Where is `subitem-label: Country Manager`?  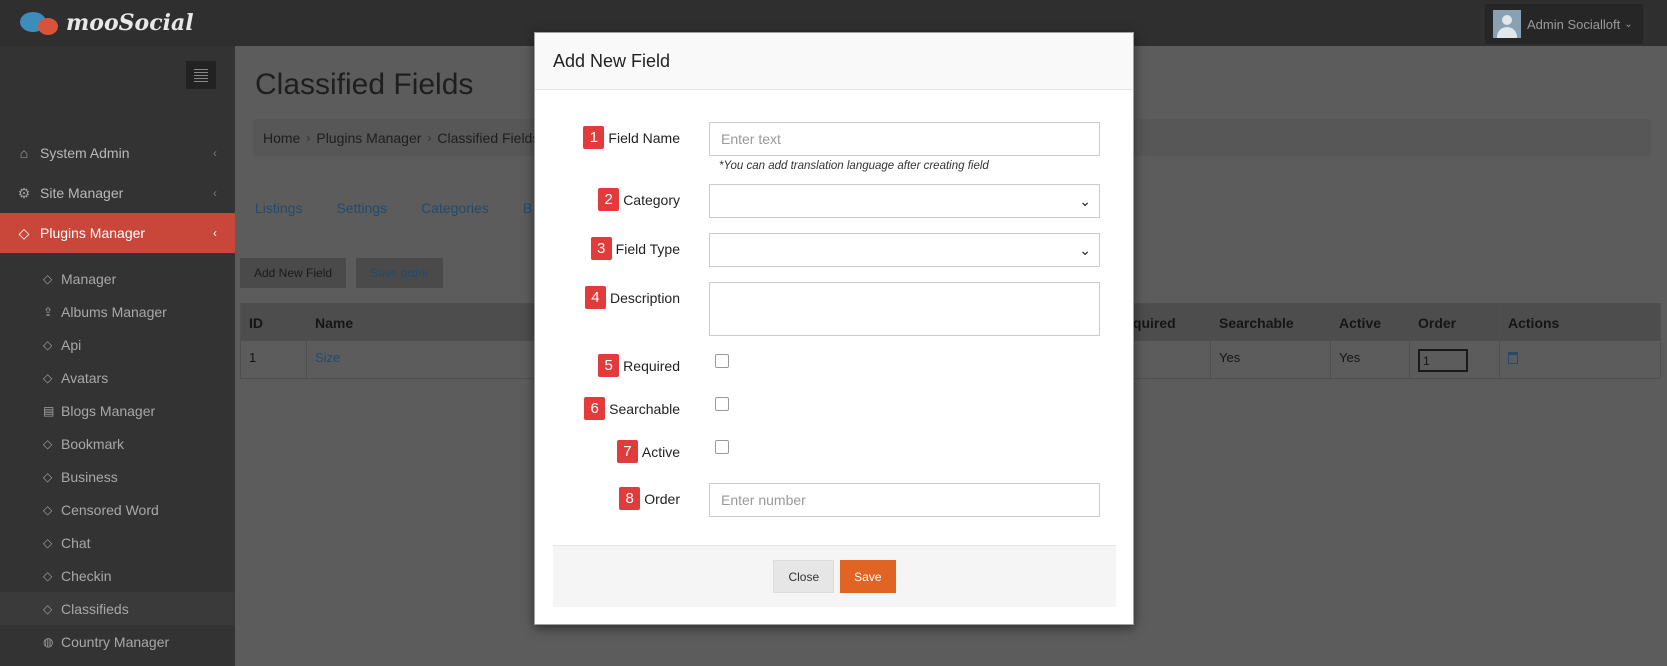 subitem-label: Country Manager is located at coordinates (115, 641).